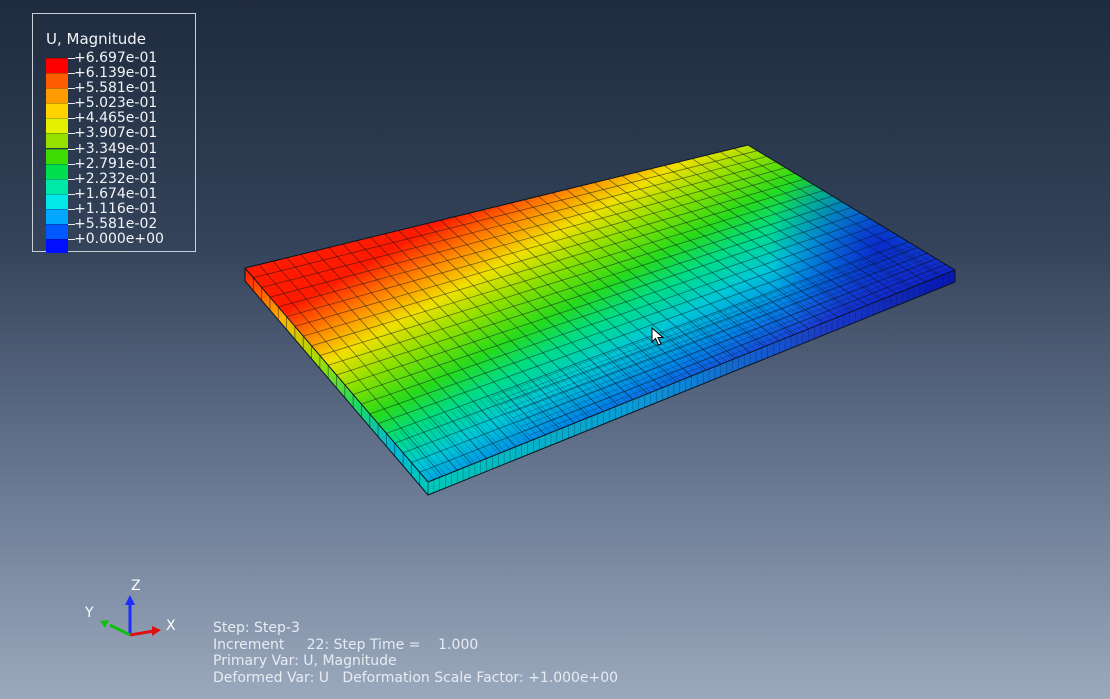 This screenshot has width=1110, height=699. What do you see at coordinates (116, 88) in the screenshot?
I see `legend-label: +5.581e-01` at bounding box center [116, 88].